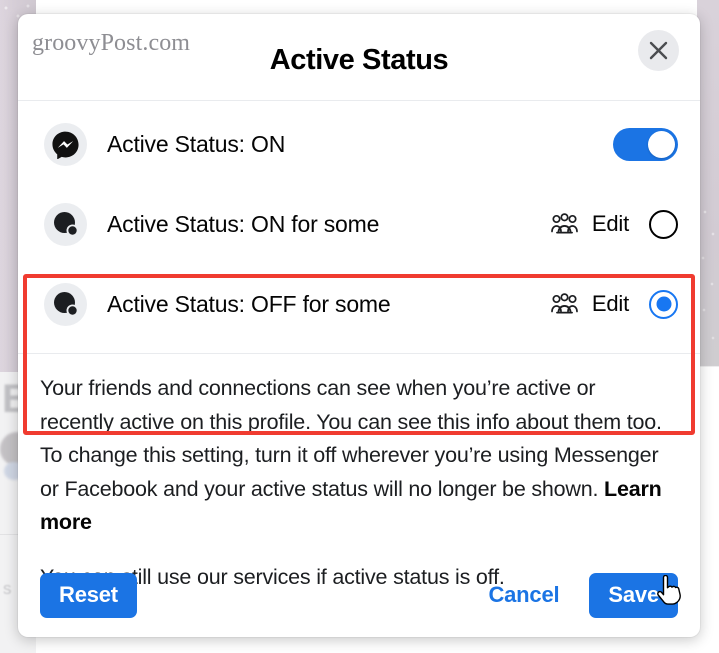 This screenshot has width=719, height=653. Describe the element at coordinates (663, 224) in the screenshot. I see `radio-on-for-some` at that location.